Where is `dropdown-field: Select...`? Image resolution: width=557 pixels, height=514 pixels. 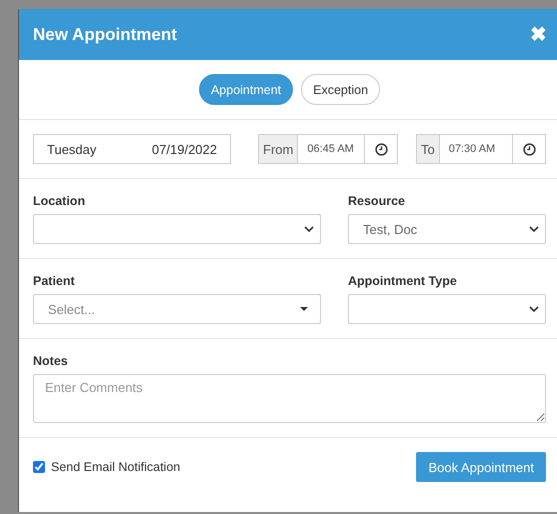 dropdown-field: Select... is located at coordinates (177, 309).